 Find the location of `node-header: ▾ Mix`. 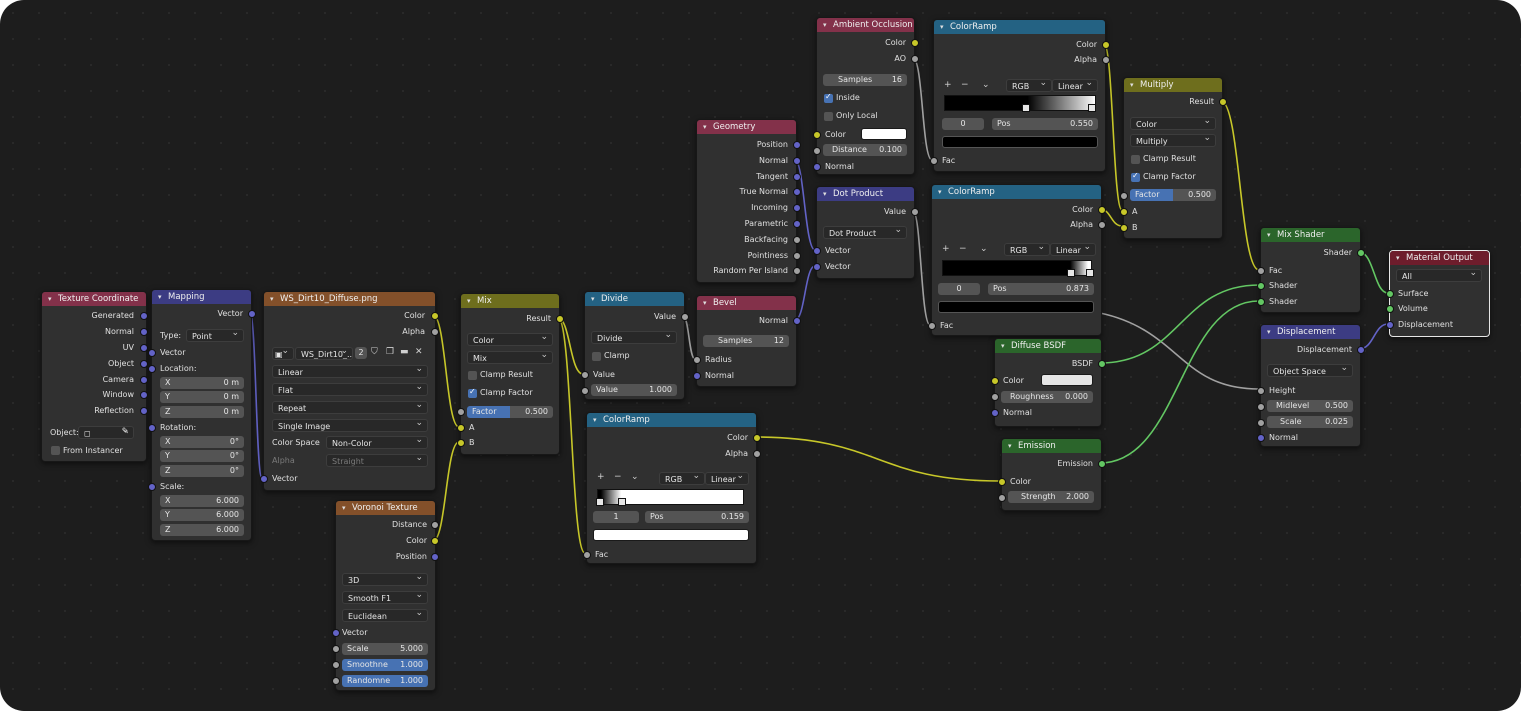

node-header: ▾ Mix is located at coordinates (510, 301).